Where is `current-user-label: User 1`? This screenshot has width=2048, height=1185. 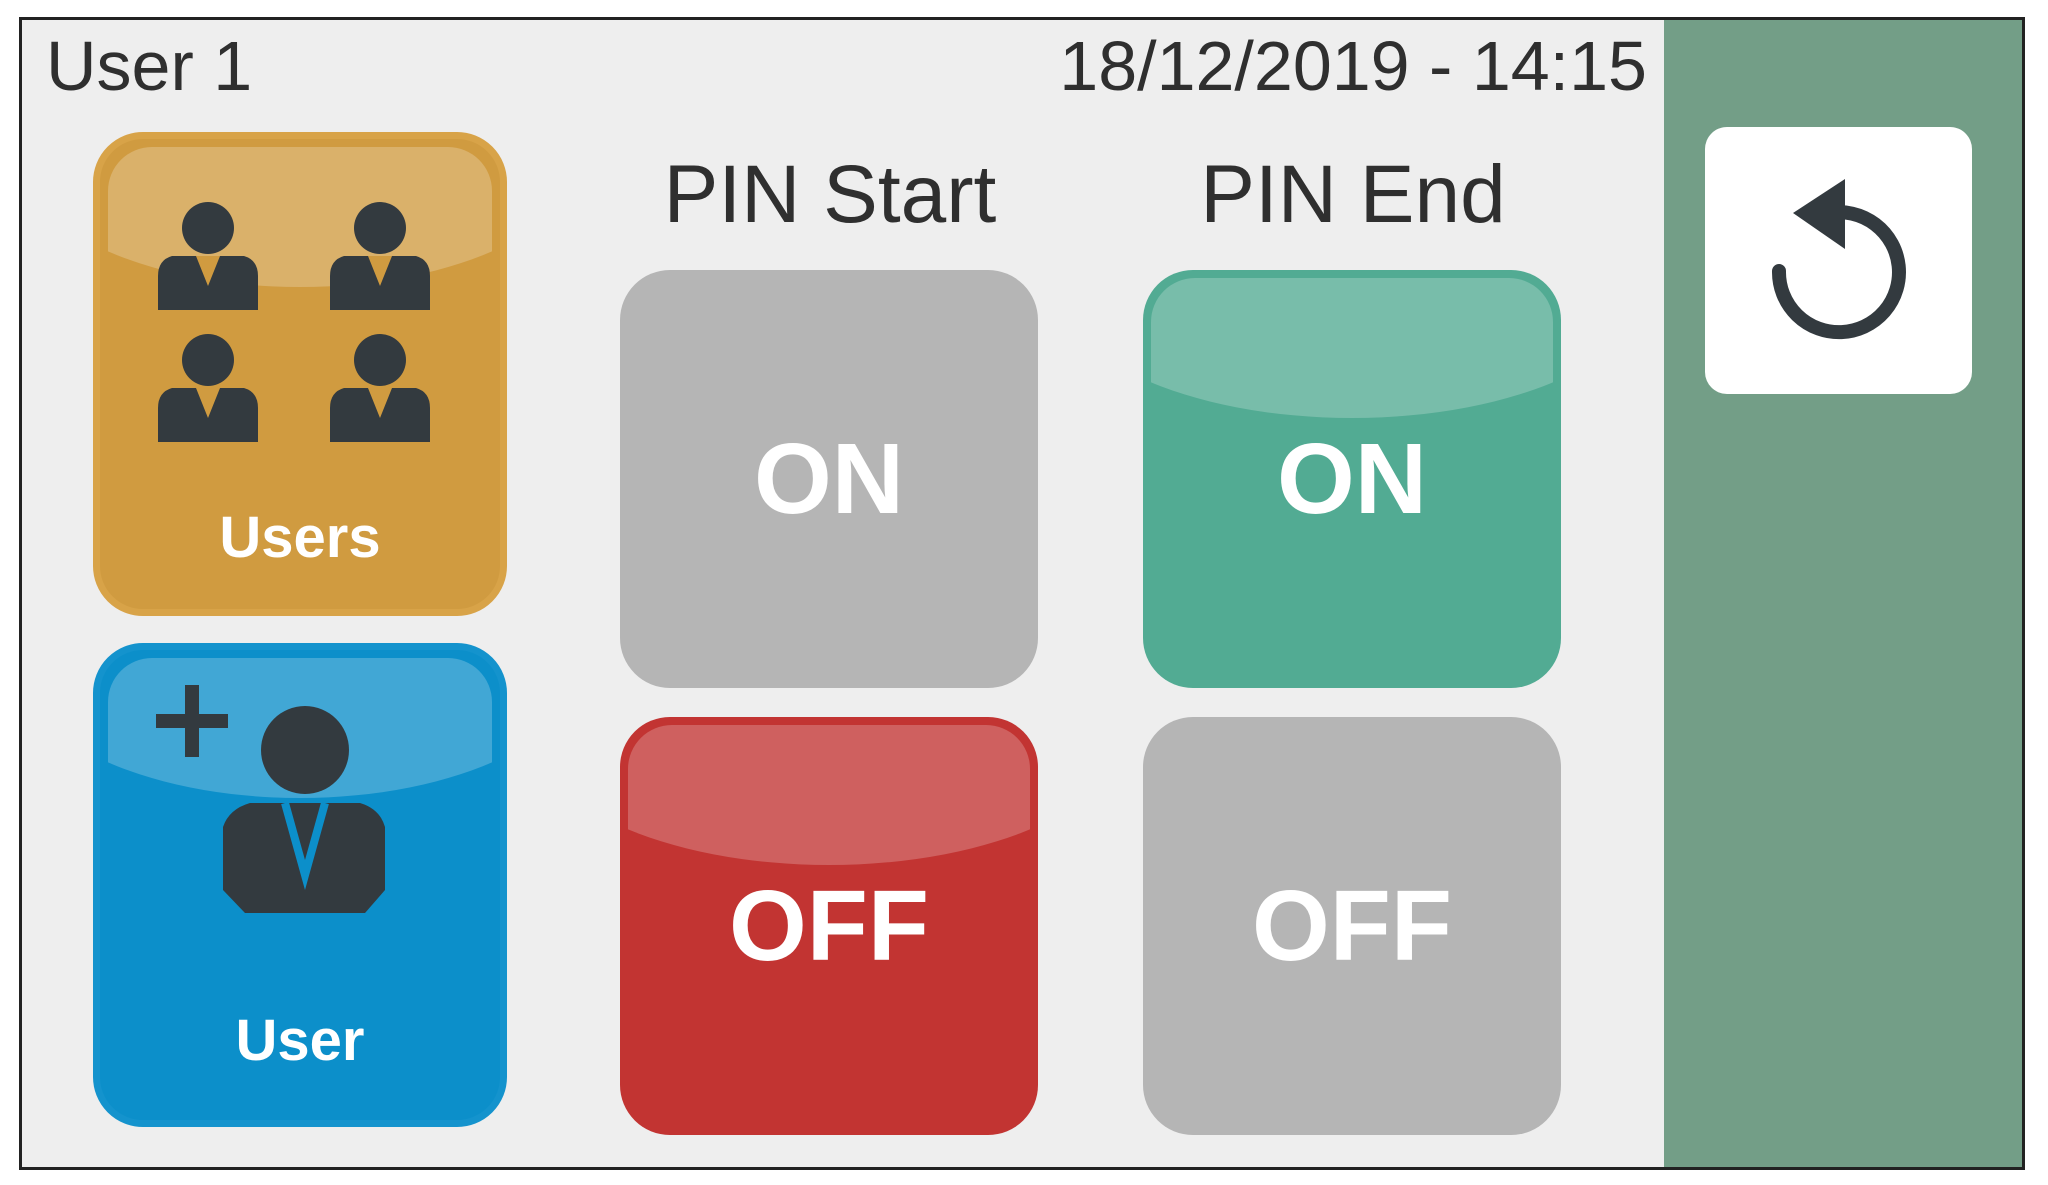
current-user-label: User 1 is located at coordinates (149, 66).